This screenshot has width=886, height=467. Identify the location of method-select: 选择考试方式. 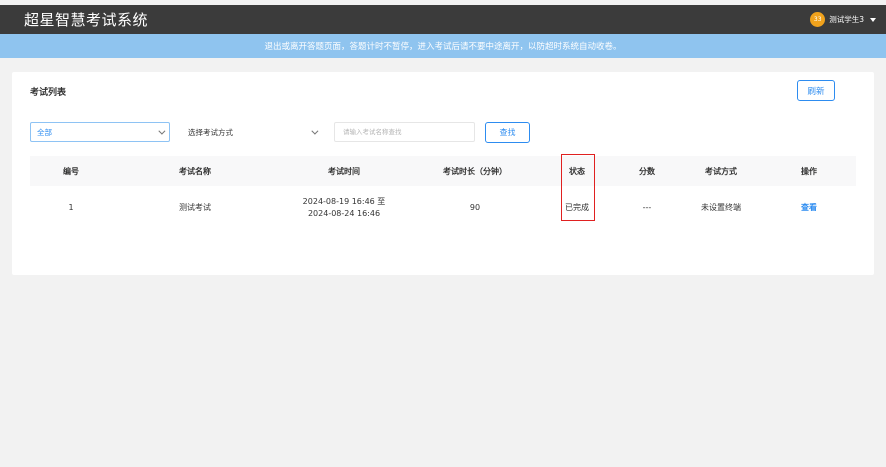
(252, 132).